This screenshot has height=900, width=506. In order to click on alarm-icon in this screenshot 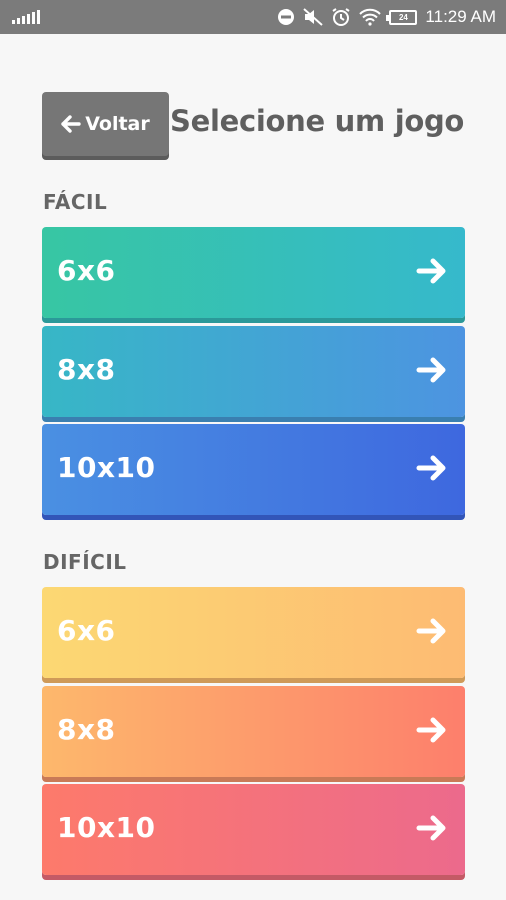, I will do `click(341, 17)`.